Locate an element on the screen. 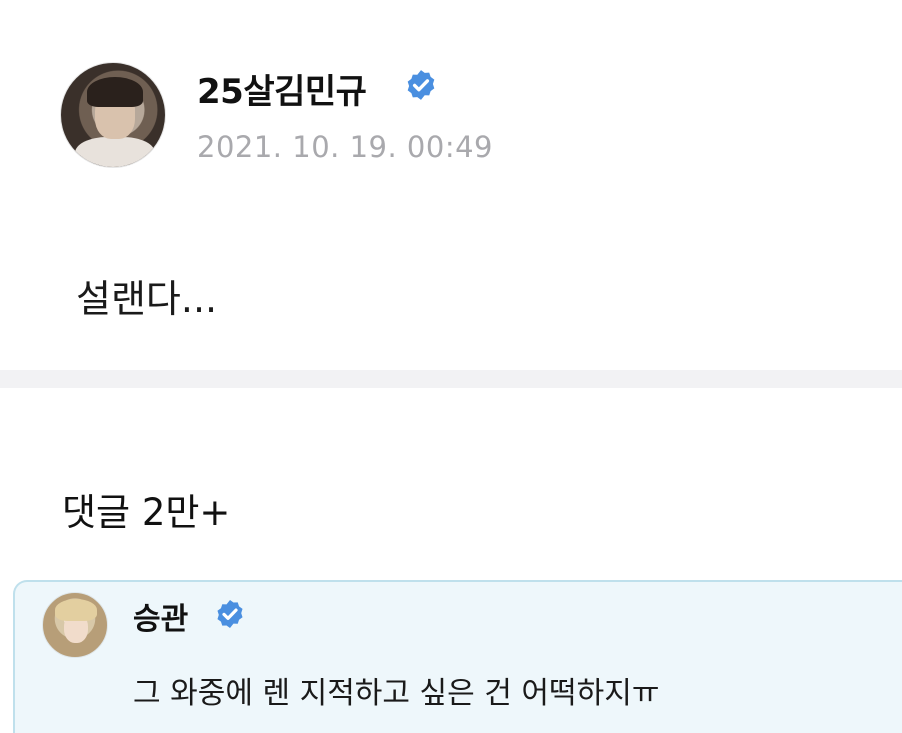  avatar-figure-body is located at coordinates (115, 152).